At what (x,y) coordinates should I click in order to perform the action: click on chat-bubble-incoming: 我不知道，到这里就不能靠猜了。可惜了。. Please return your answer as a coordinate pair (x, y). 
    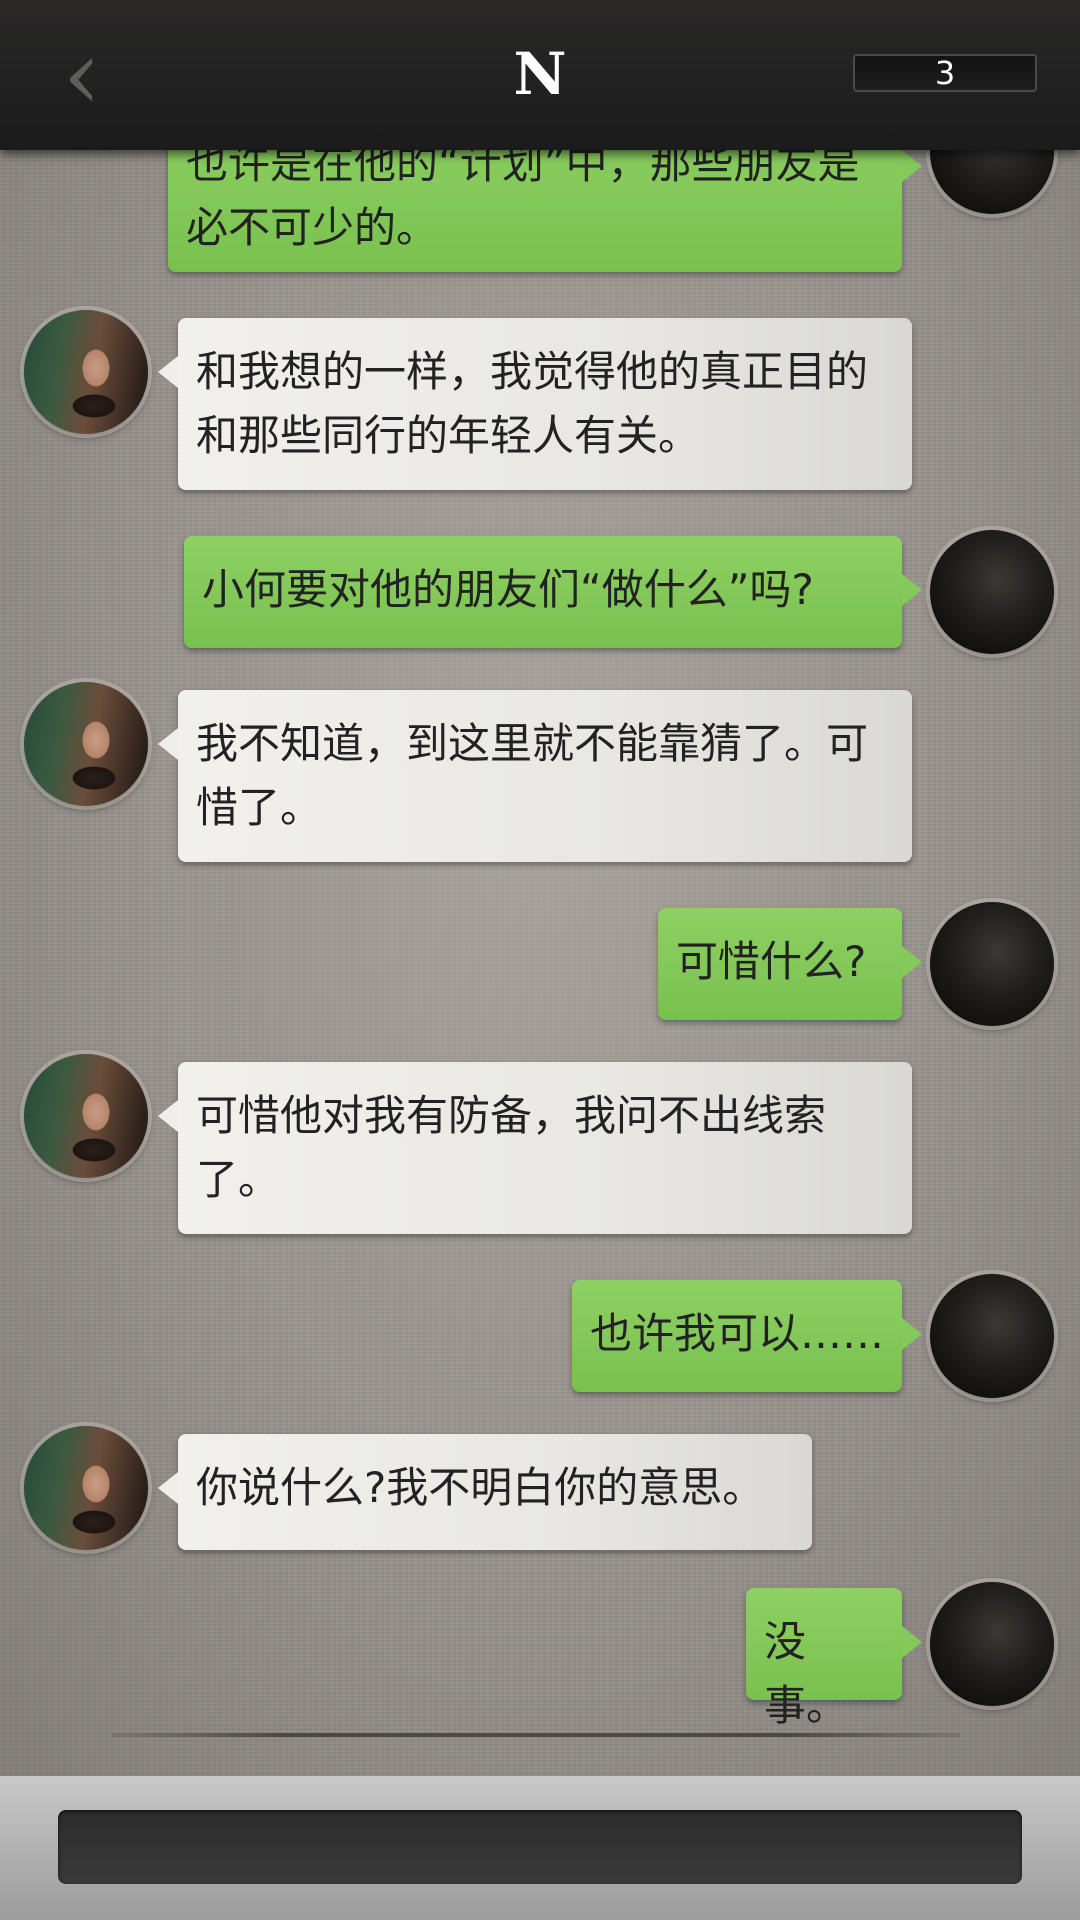
    Looking at the image, I should click on (535, 776).